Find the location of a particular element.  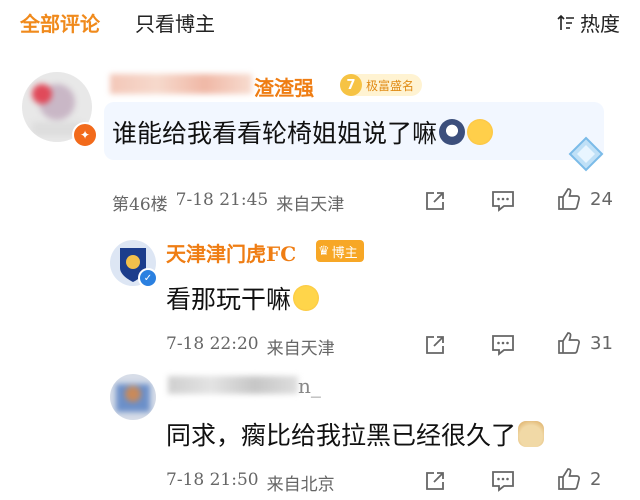

comment-username: 渣渣强 is located at coordinates (284, 86).